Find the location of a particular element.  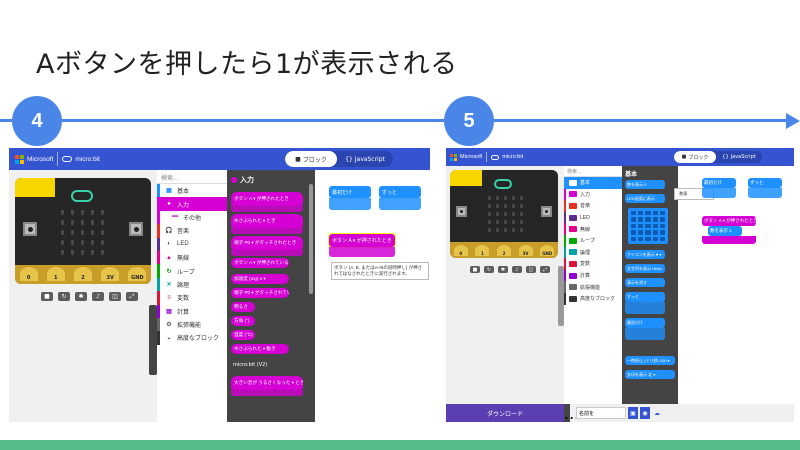

flyout-block-1: LED画面に表示 is located at coordinates (645, 198).